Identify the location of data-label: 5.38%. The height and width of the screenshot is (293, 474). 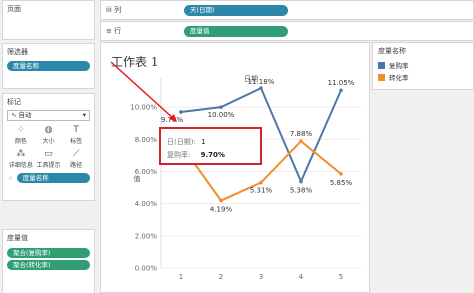
(301, 190).